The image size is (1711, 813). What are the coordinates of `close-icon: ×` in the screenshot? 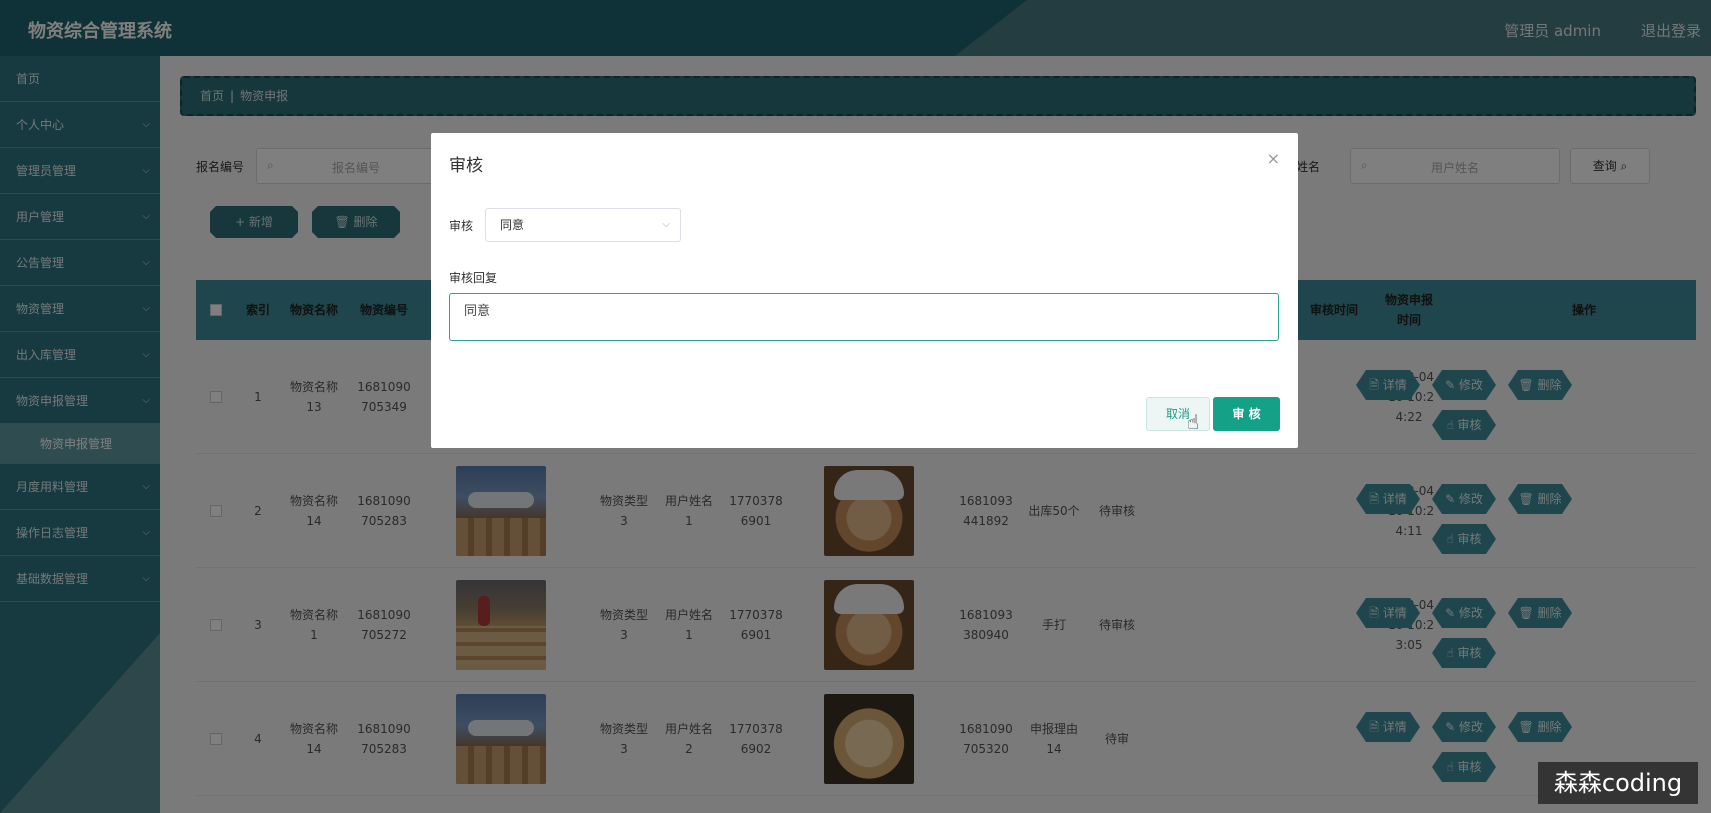 It's located at (1273, 158).